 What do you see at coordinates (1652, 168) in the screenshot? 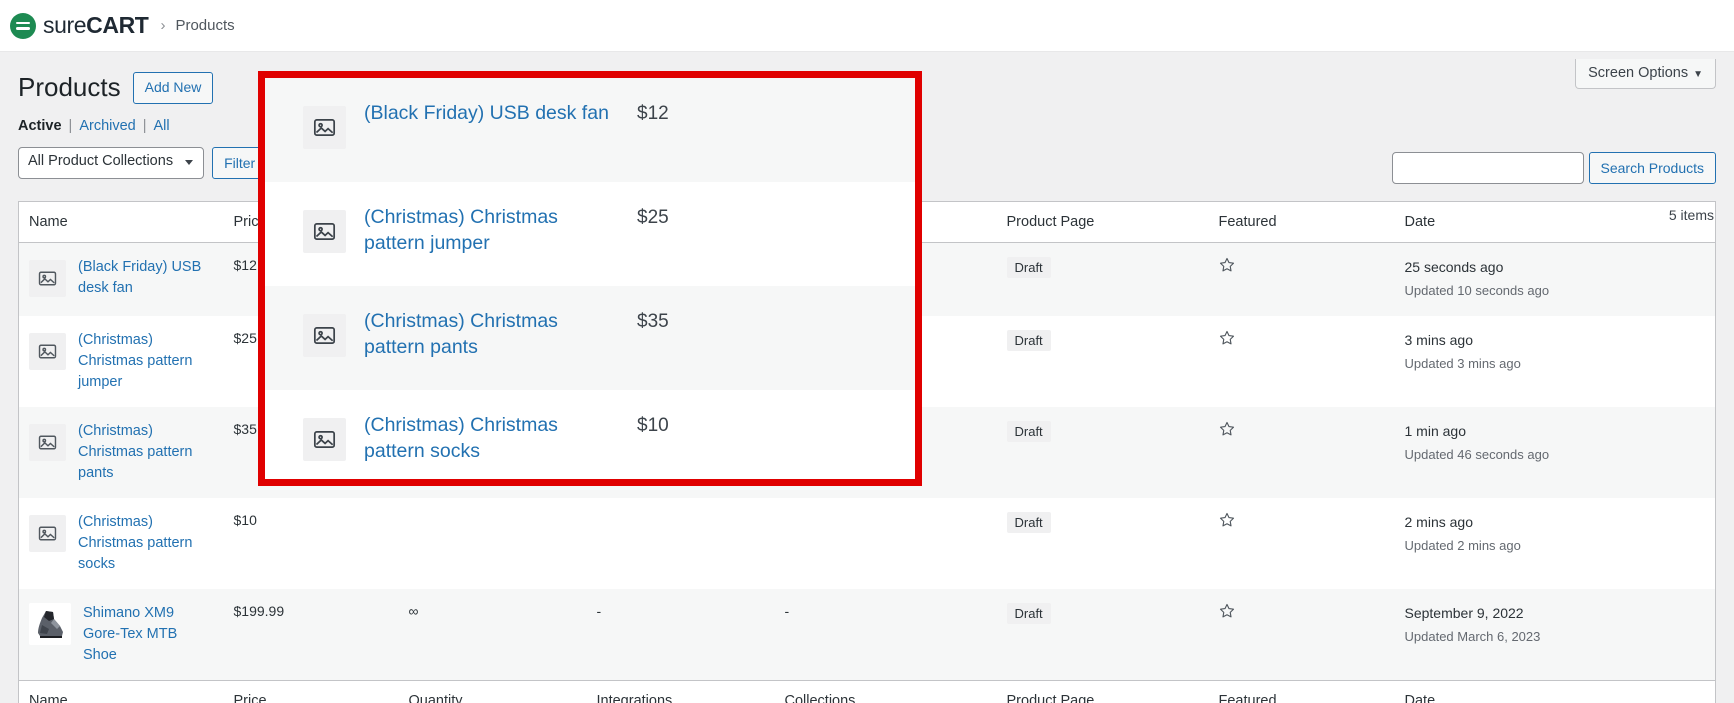
I see `search-products-button: Search Products` at bounding box center [1652, 168].